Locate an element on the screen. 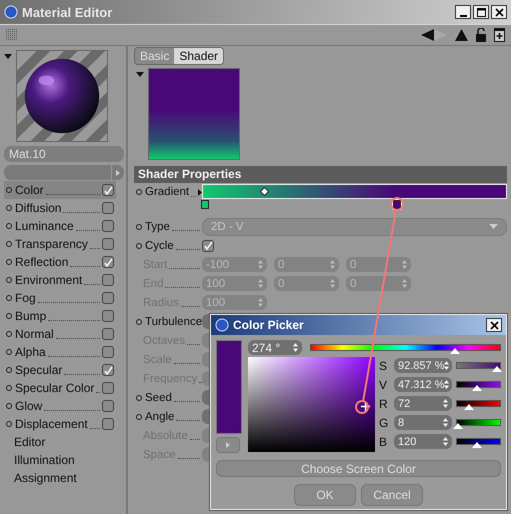 The width and height of the screenshot is (511, 514). new-window-icon is located at coordinates (499, 35).